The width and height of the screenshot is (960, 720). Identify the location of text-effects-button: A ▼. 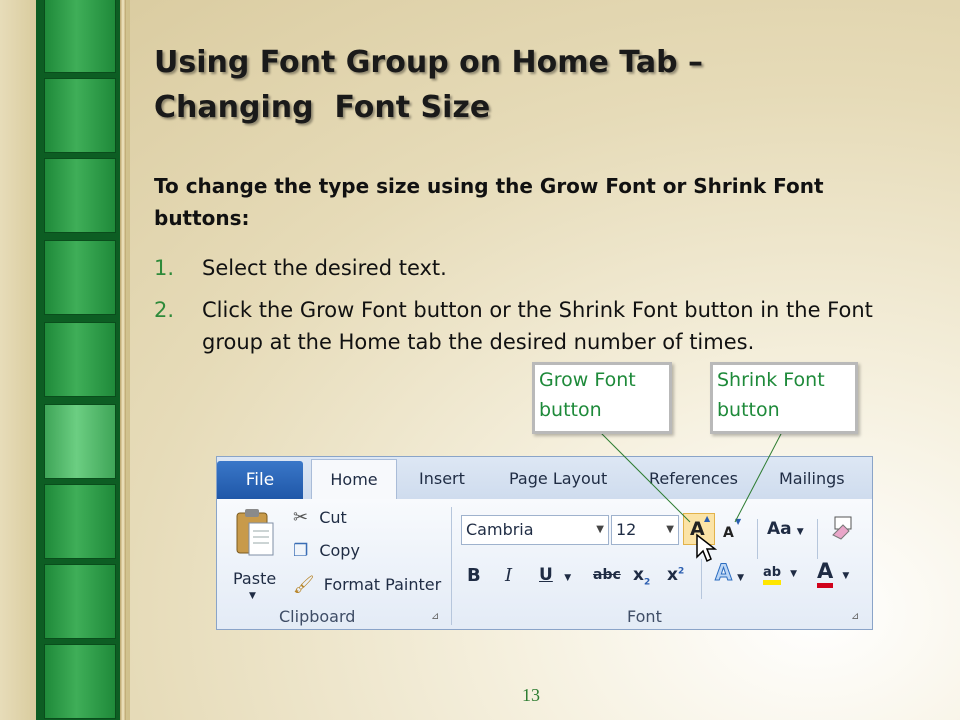
(729, 574).